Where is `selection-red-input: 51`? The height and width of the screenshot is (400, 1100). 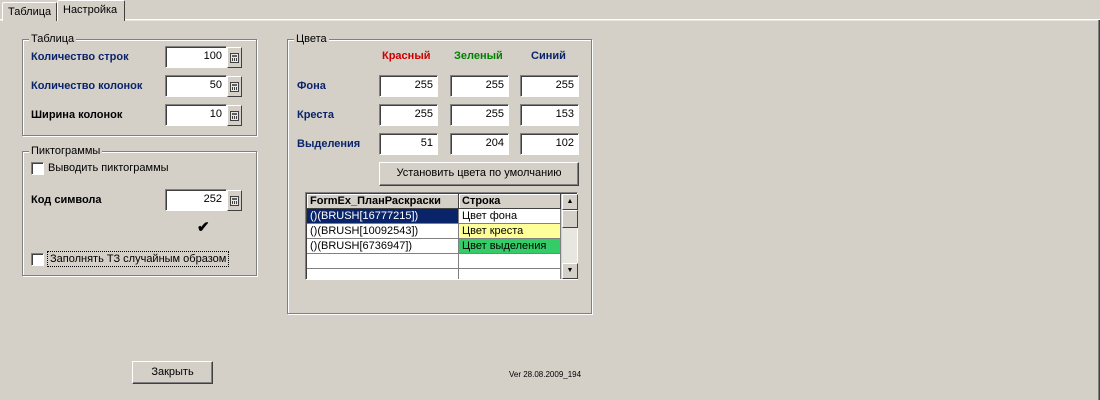
selection-red-input: 51 is located at coordinates (408, 144).